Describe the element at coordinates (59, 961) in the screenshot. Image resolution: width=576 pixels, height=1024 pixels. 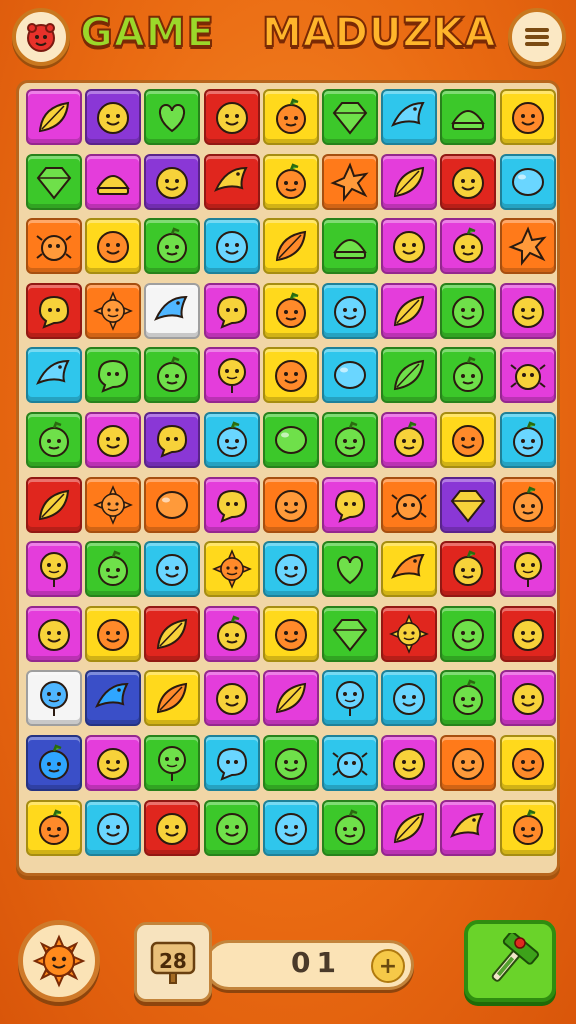
I see `power-up-button` at that location.